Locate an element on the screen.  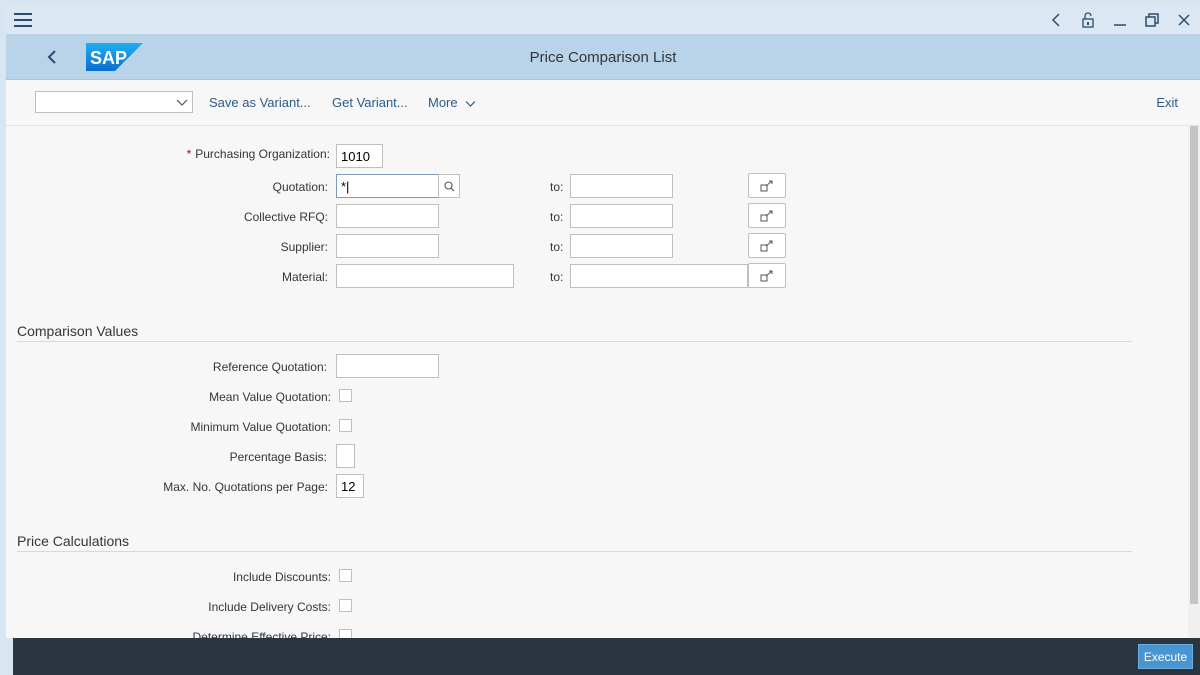
collective-rfq-multiple-selection-button is located at coordinates (767, 215).